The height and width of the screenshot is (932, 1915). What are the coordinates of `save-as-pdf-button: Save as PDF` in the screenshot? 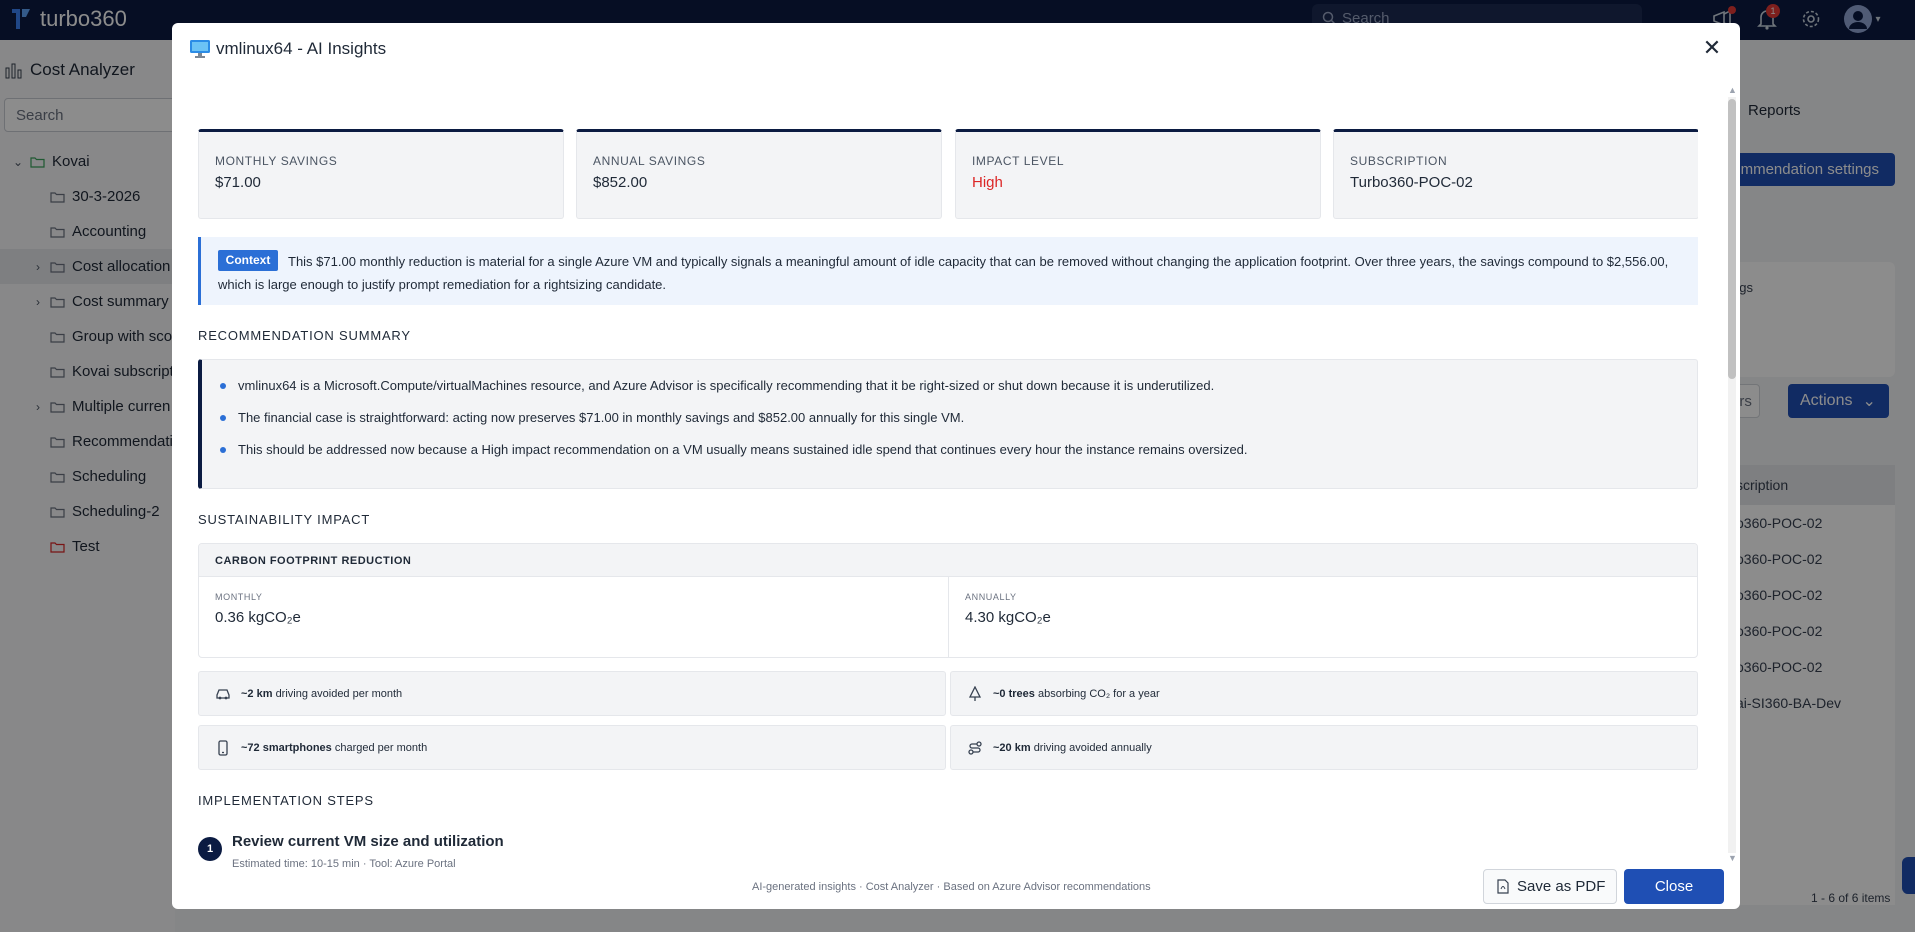 It's located at (1550, 886).